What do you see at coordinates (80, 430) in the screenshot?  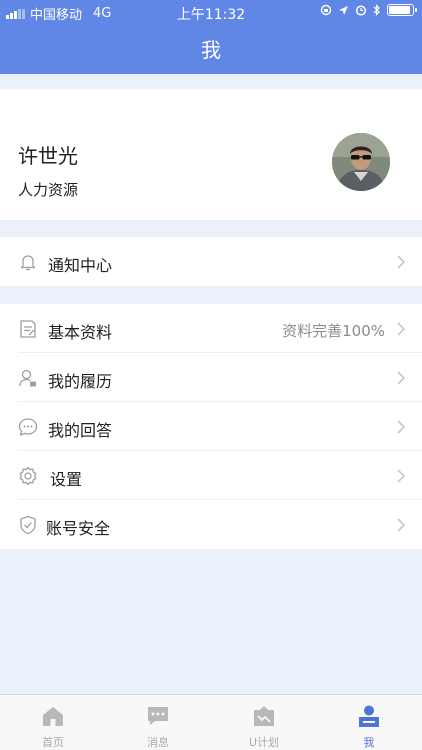 I see `menu-item-label: 我的回答` at bounding box center [80, 430].